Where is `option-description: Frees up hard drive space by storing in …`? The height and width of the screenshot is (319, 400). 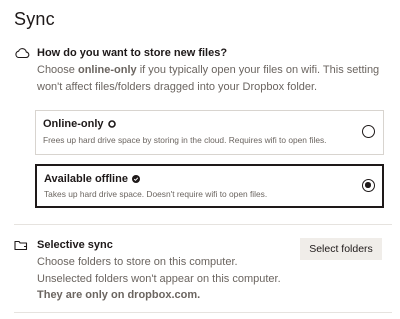
option-description: Frees up hard drive space by storing in … is located at coordinates (185, 140).